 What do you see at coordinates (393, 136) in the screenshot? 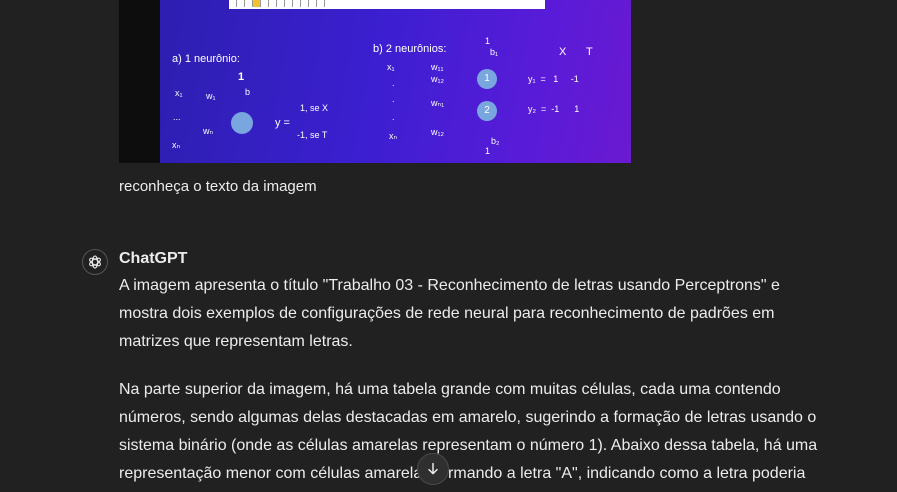
I see `b-input-xn: xₙ` at bounding box center [393, 136].